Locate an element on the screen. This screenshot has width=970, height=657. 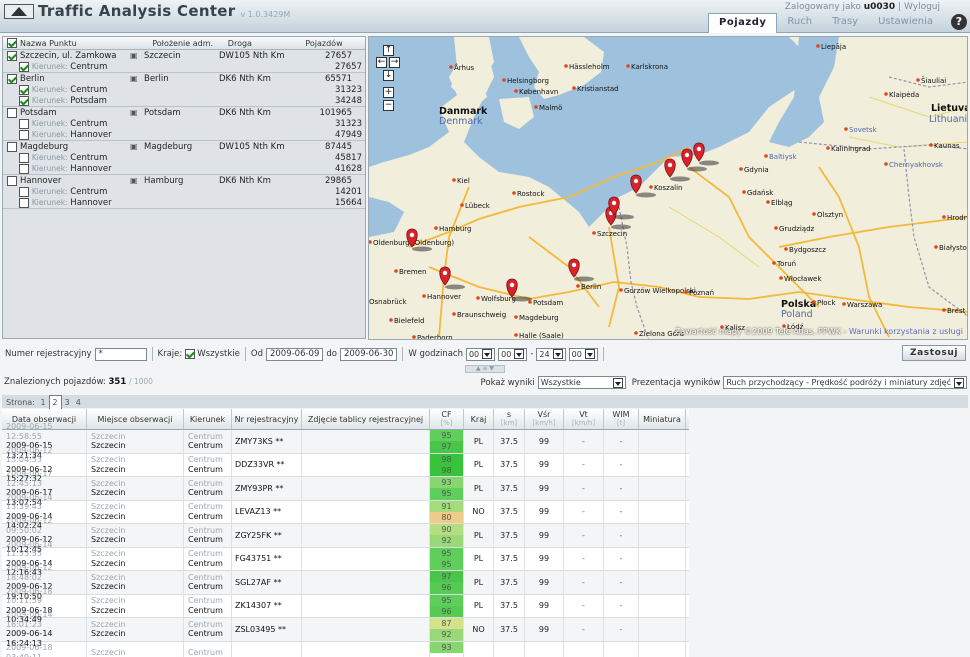
column-header: s [km] is located at coordinates (509, 419).